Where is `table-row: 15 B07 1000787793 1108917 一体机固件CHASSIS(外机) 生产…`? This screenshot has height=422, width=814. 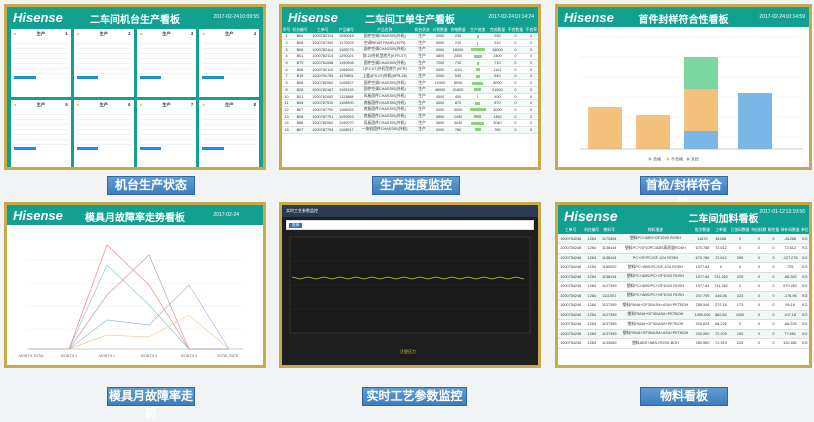 table-row: 15 B07 1000787793 1108917 一体机固件CHASSIS(外机) 生产… is located at coordinates (410, 130).